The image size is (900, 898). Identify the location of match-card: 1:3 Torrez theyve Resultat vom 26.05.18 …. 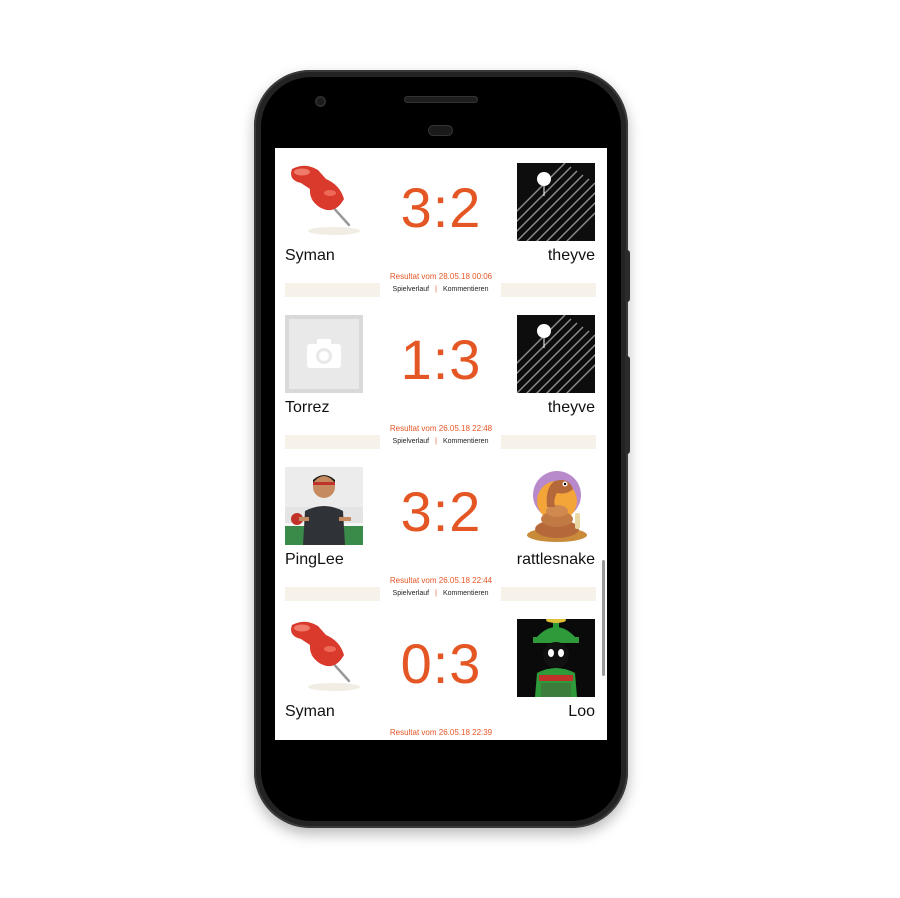
(441, 376).